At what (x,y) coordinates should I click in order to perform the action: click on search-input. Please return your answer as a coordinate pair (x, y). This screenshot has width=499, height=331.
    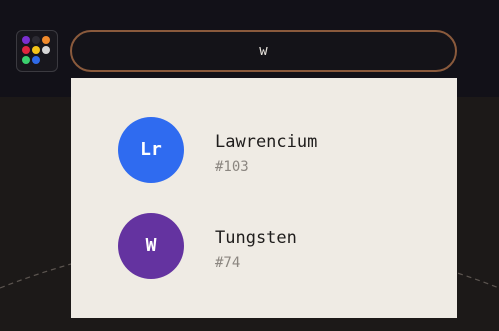
    Looking at the image, I should click on (263, 51).